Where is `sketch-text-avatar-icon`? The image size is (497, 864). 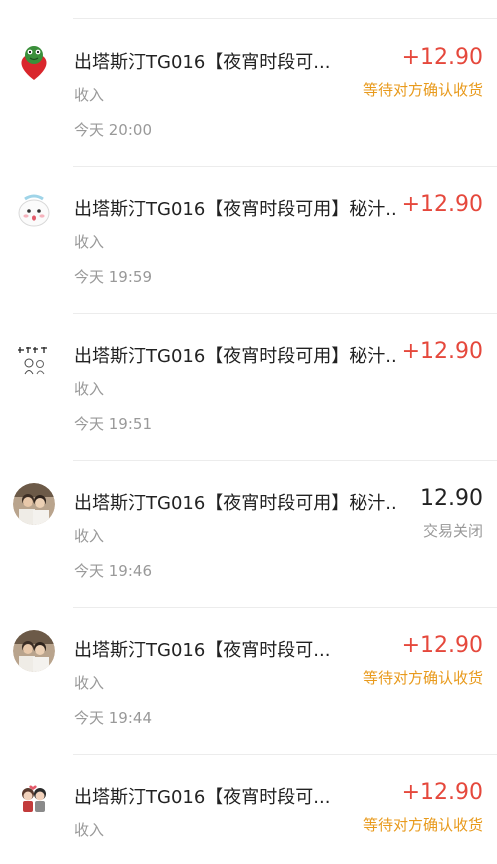
sketch-text-avatar-icon is located at coordinates (34, 357).